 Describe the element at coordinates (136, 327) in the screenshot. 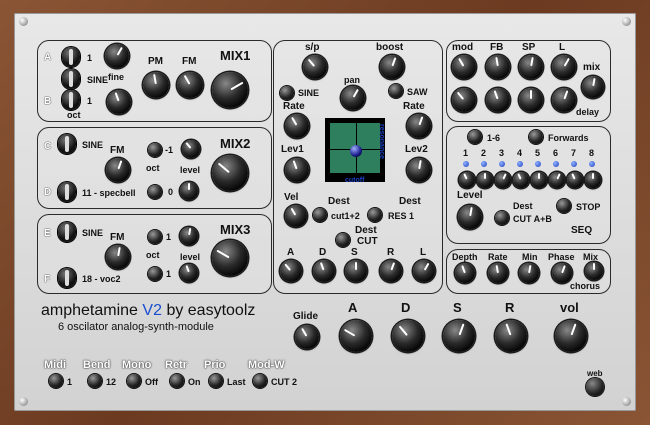

I see `product-subtitle: 6 oscilator analog-synth-module` at that location.